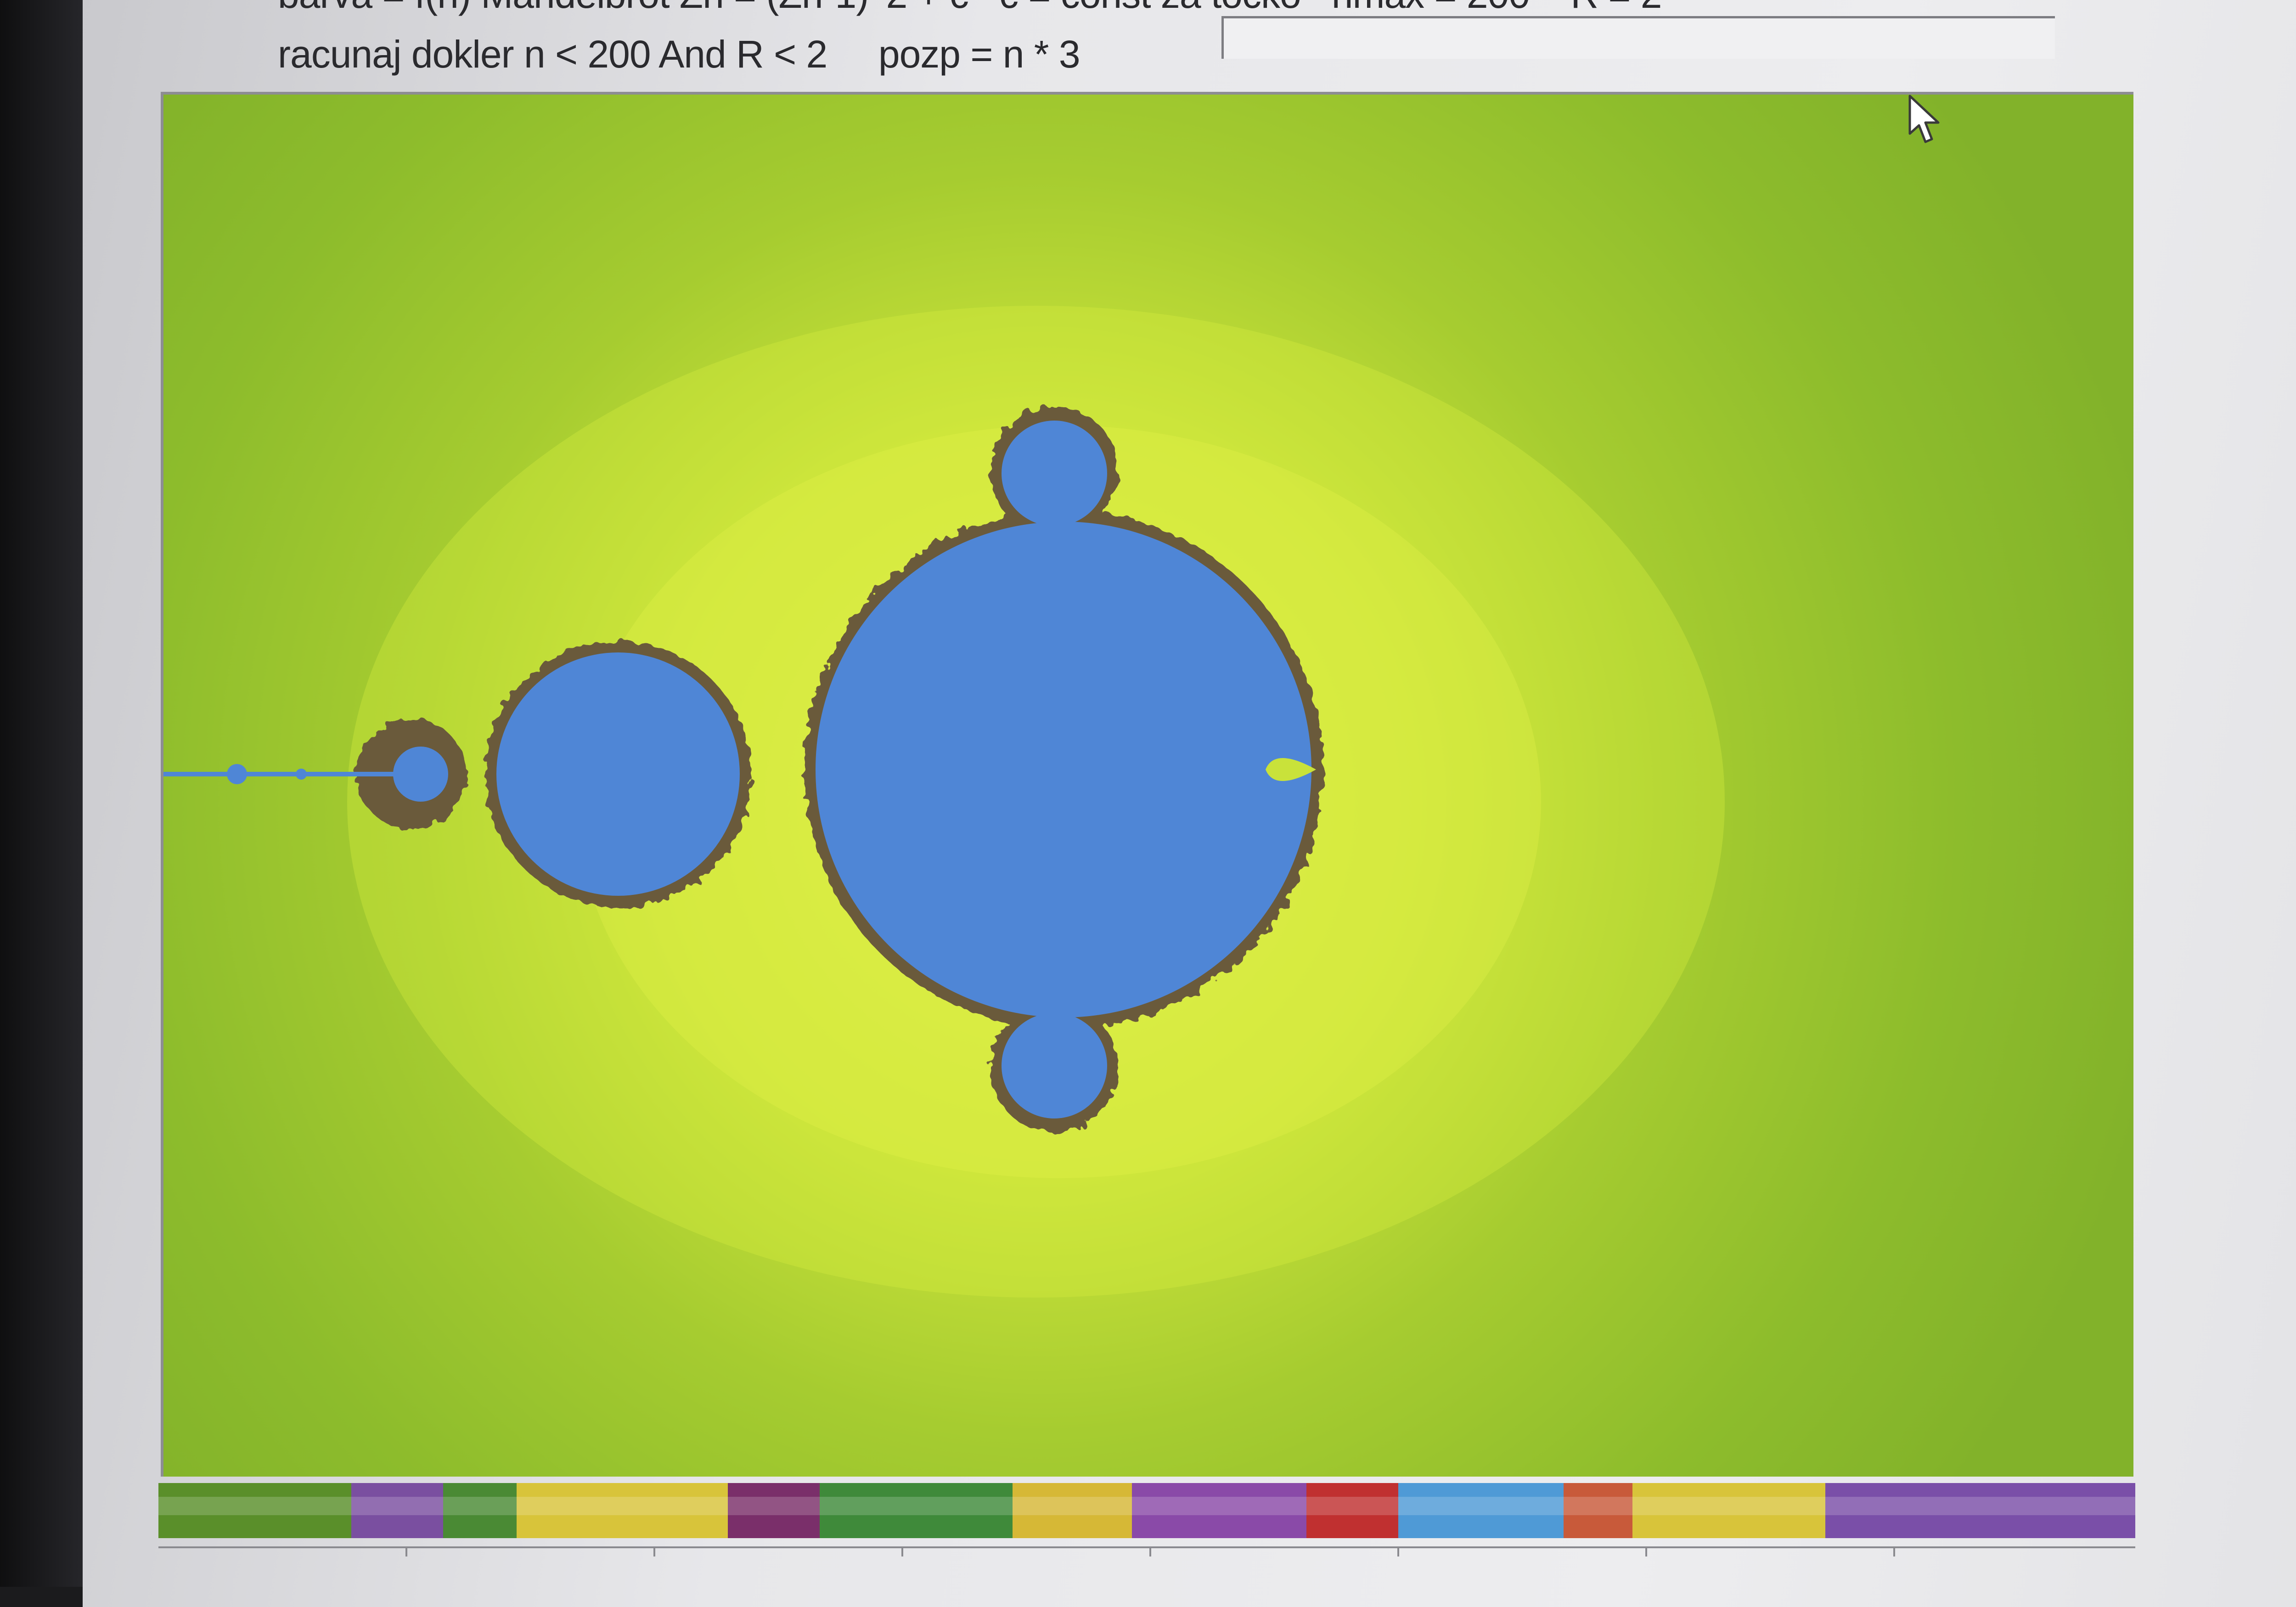 Image resolution: width=2296 pixels, height=1607 pixels. What do you see at coordinates (1147, 1551) in the screenshot?
I see `scale-ruler` at bounding box center [1147, 1551].